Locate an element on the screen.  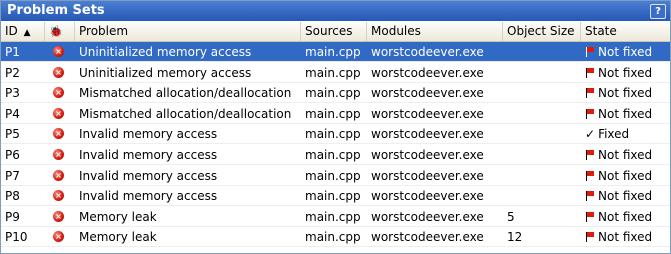
problem-object-size: 12 is located at coordinates (515, 237).